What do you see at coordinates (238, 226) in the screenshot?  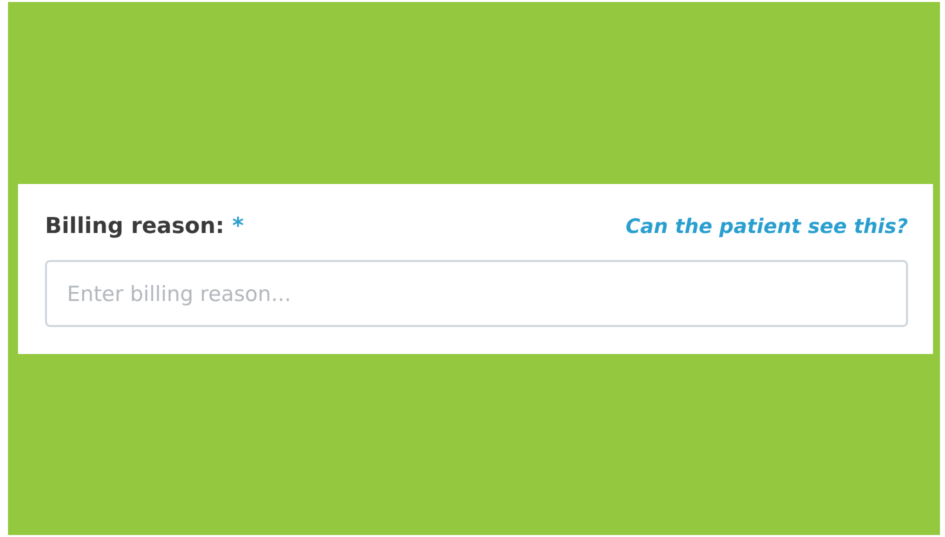 I see `required-mark: *` at bounding box center [238, 226].